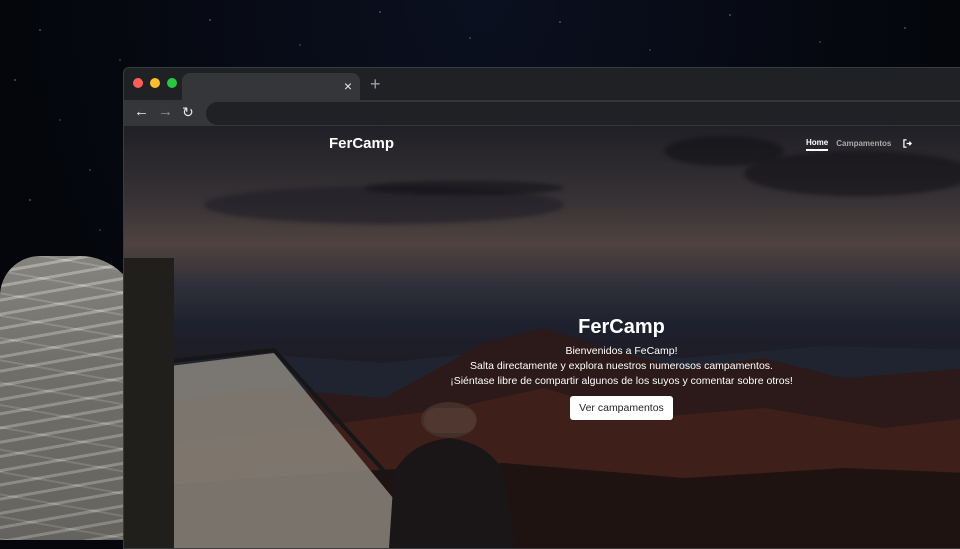 The width and height of the screenshot is (960, 549). Describe the element at coordinates (141, 112) in the screenshot. I see `back-icon: ←` at that location.